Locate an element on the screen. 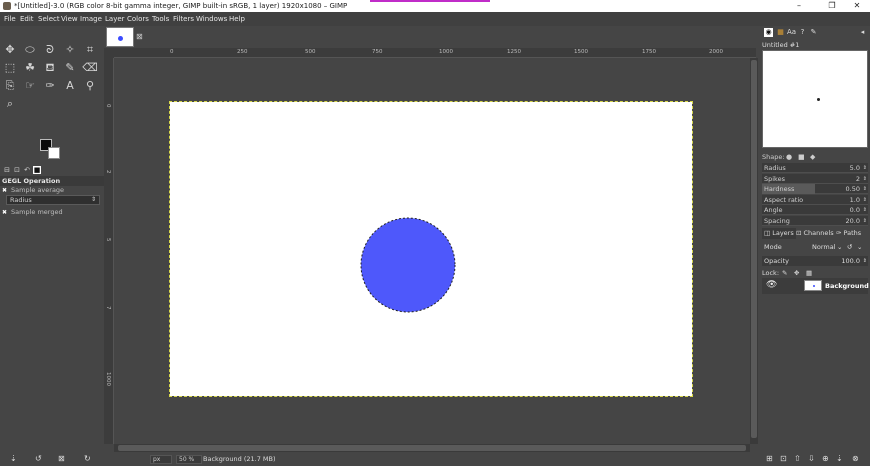 This screenshot has width=870, height=466. unit-select: px is located at coordinates (161, 459).